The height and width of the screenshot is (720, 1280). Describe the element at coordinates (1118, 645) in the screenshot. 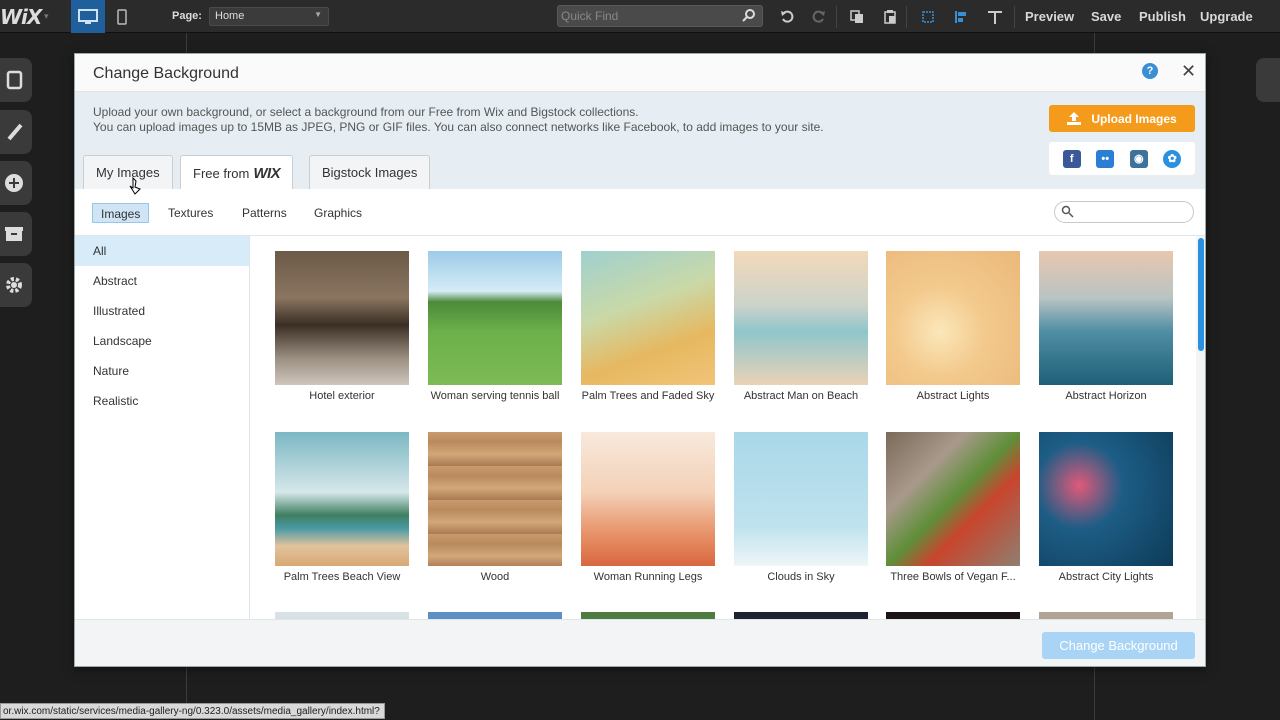

I see `change-background-button: Change Background` at that location.